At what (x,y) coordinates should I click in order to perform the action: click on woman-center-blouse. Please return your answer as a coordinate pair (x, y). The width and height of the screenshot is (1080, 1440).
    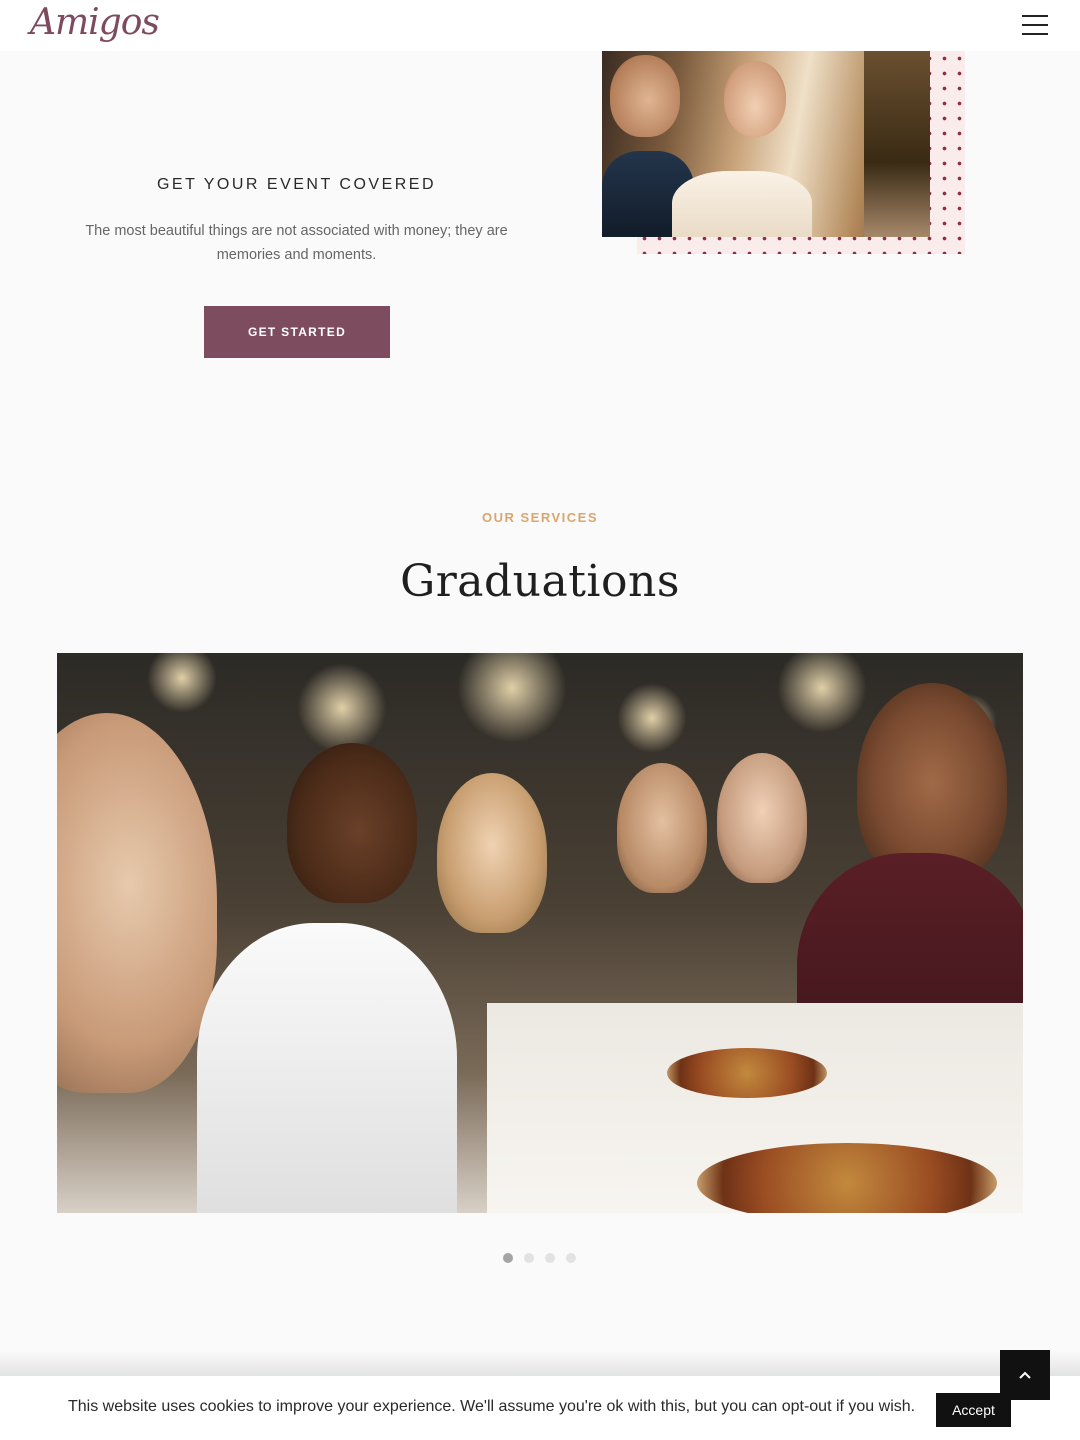
    Looking at the image, I should click on (327, 1068).